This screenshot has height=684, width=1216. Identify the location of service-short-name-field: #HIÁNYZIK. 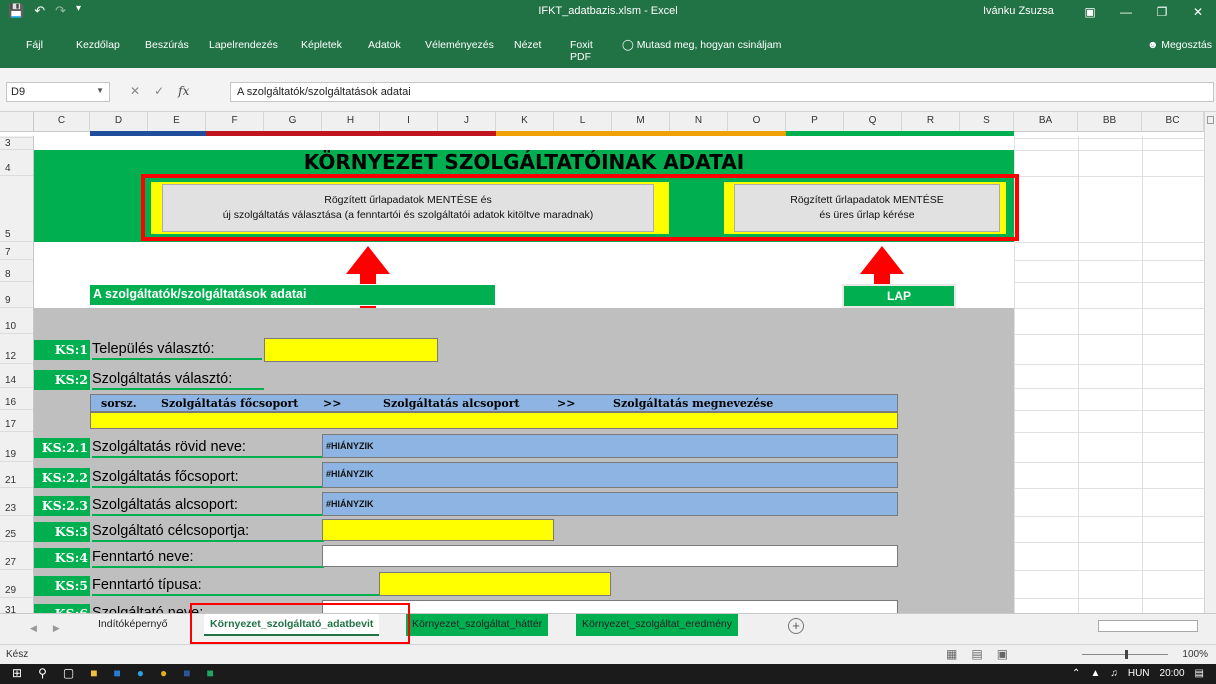
(610, 446).